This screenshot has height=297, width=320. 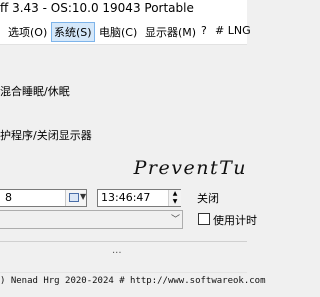 I want to click on use-timer-checkbox, so click(x=204, y=219).